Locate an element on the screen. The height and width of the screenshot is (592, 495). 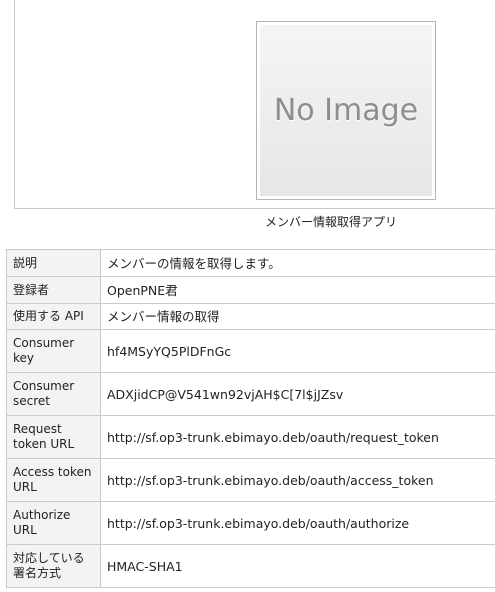
table-row: 対応している署名方式 HMAC-SHA1 is located at coordinates (250, 566).